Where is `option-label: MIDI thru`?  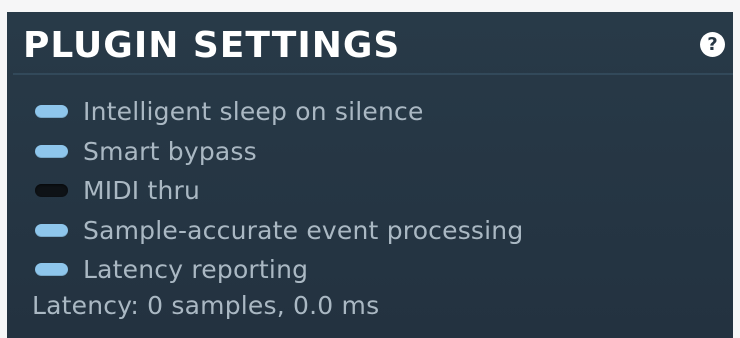 option-label: MIDI thru is located at coordinates (142, 191).